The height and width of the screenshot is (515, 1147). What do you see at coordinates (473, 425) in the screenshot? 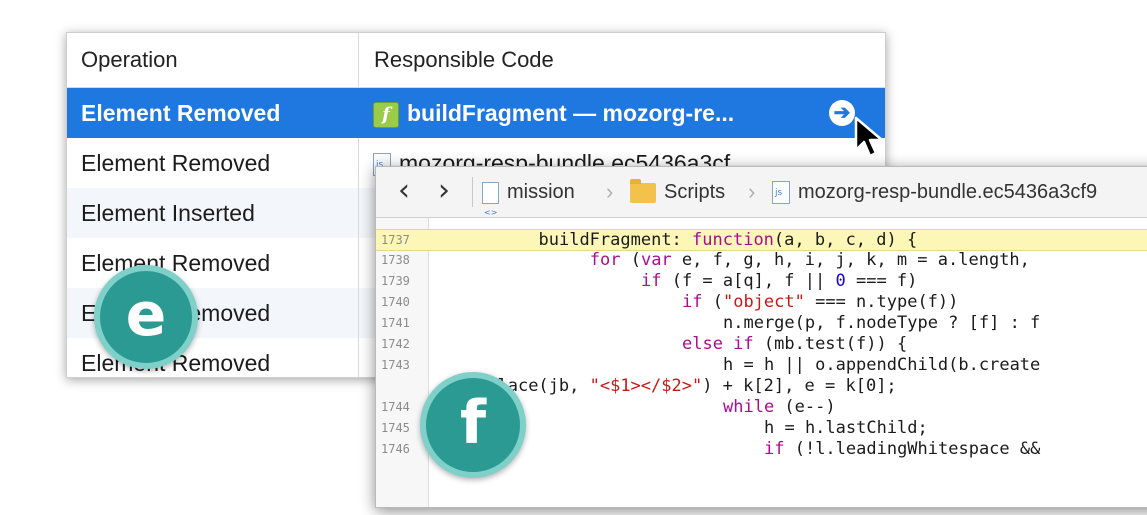
I see `callout-badge-f: f` at bounding box center [473, 425].